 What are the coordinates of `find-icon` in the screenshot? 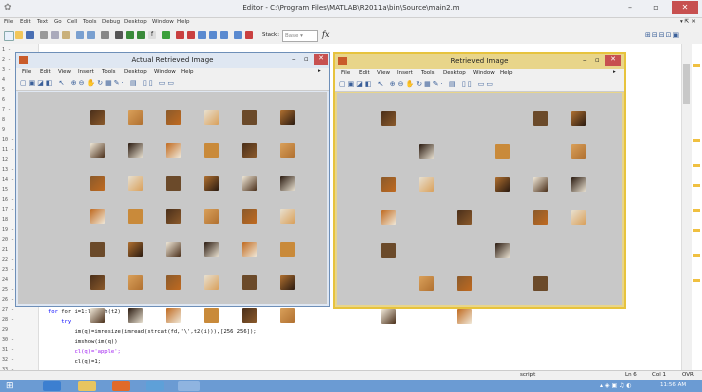 It's located at (119, 35).